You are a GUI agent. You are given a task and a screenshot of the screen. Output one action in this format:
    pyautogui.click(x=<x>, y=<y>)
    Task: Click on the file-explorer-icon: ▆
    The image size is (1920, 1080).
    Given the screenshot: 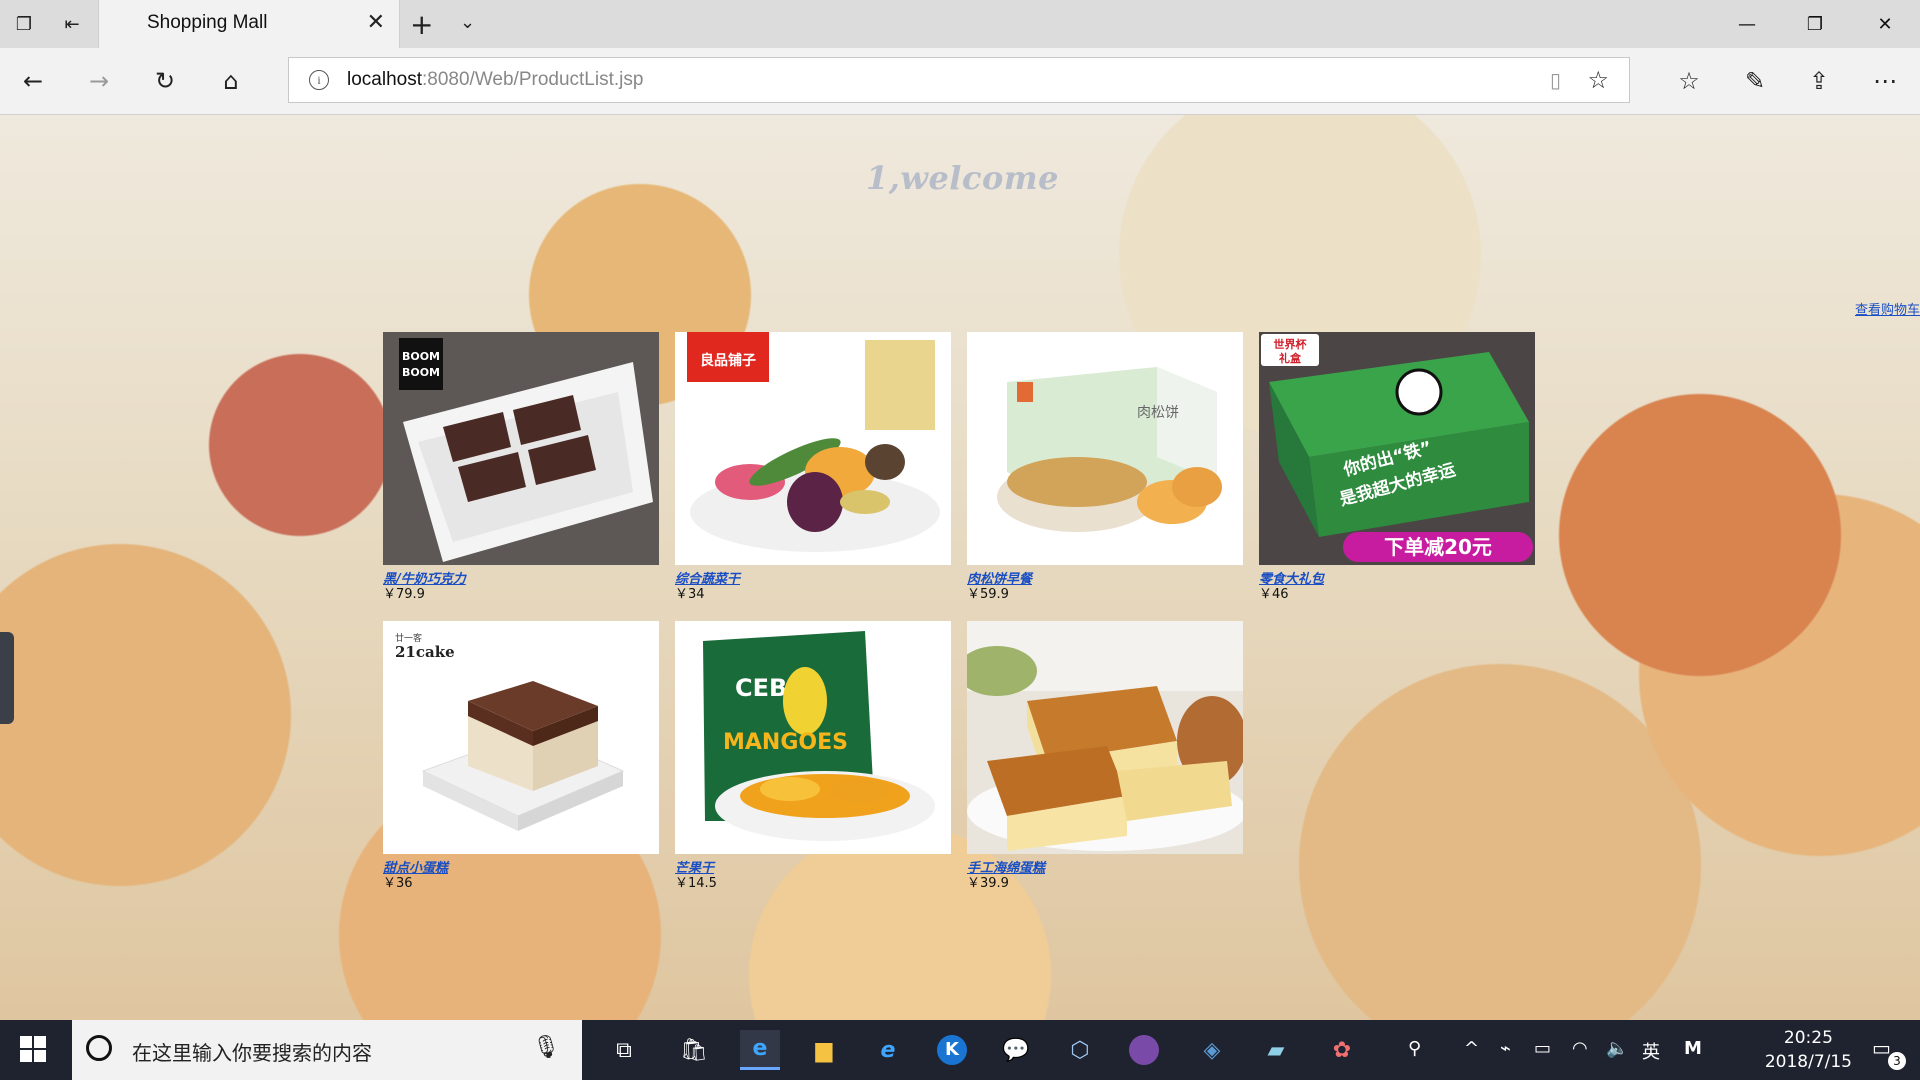 What is the action you would take?
    pyautogui.click(x=824, y=1050)
    